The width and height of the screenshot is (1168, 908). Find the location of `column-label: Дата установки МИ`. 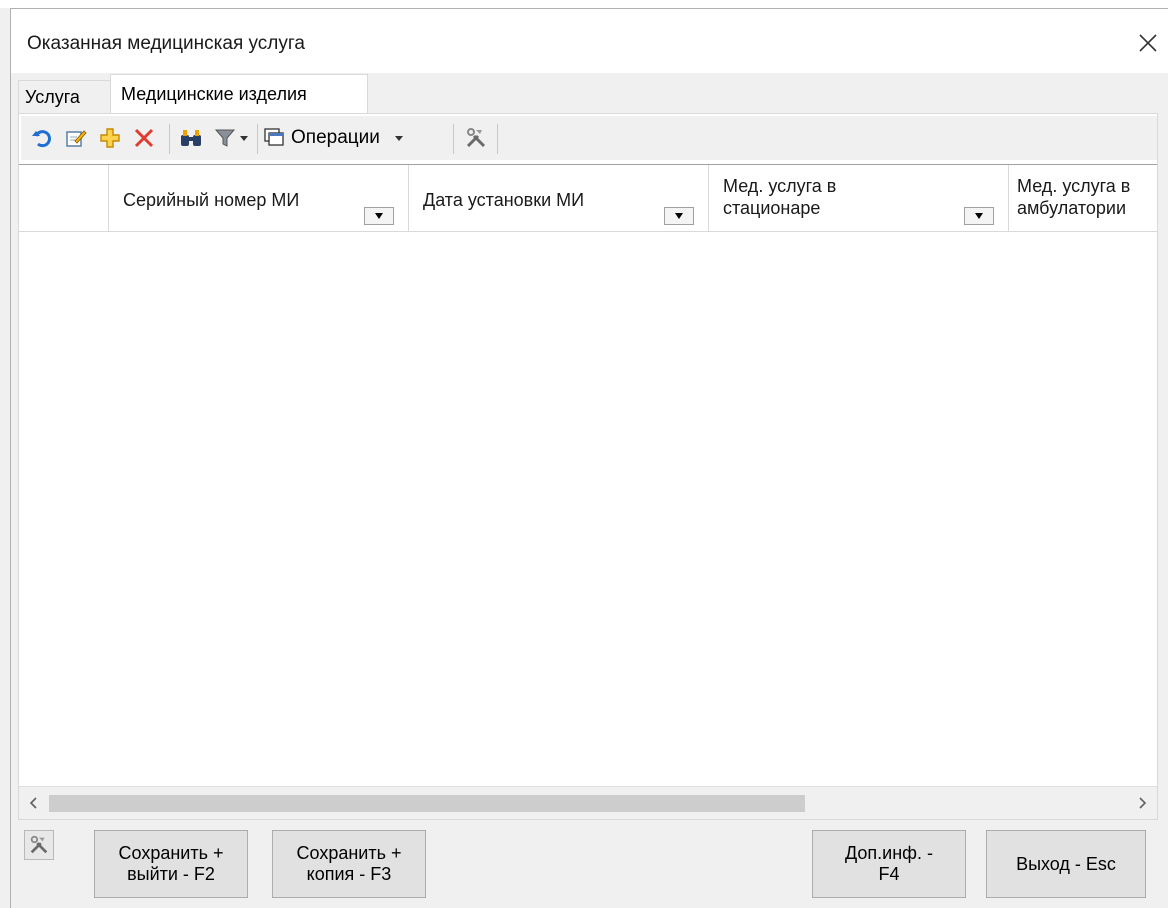

column-label: Дата установки МИ is located at coordinates (504, 200).